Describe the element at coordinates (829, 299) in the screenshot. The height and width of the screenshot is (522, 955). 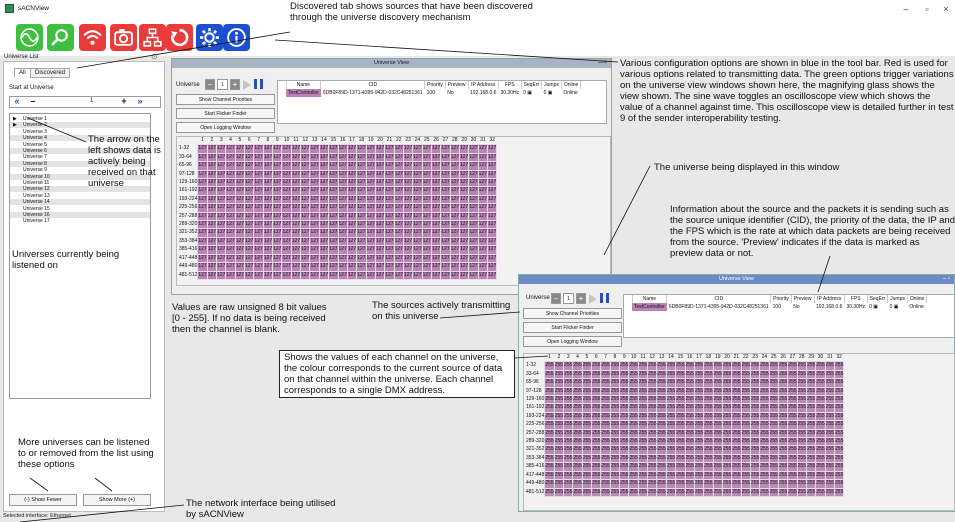
I see `column-header: IP Address` at that location.